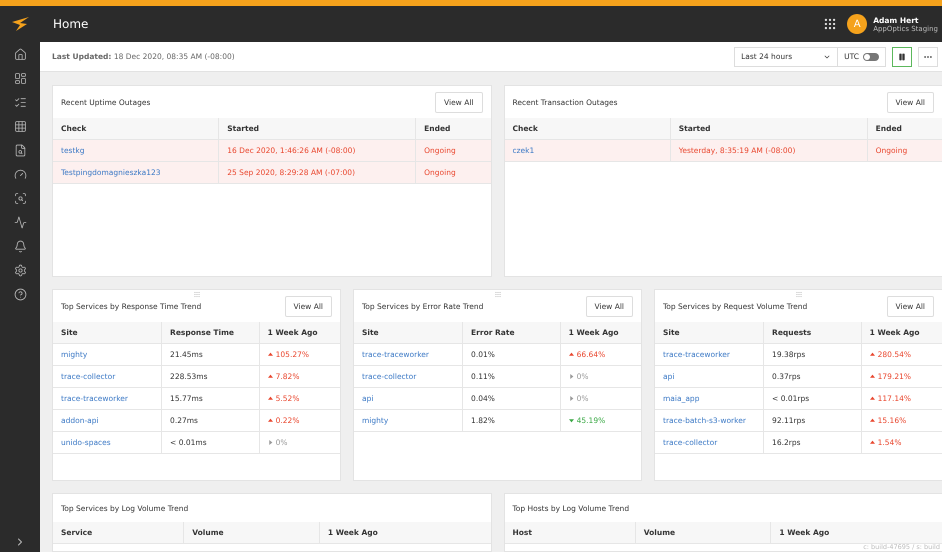  What do you see at coordinates (20, 222) in the screenshot?
I see `pulse-icon` at bounding box center [20, 222].